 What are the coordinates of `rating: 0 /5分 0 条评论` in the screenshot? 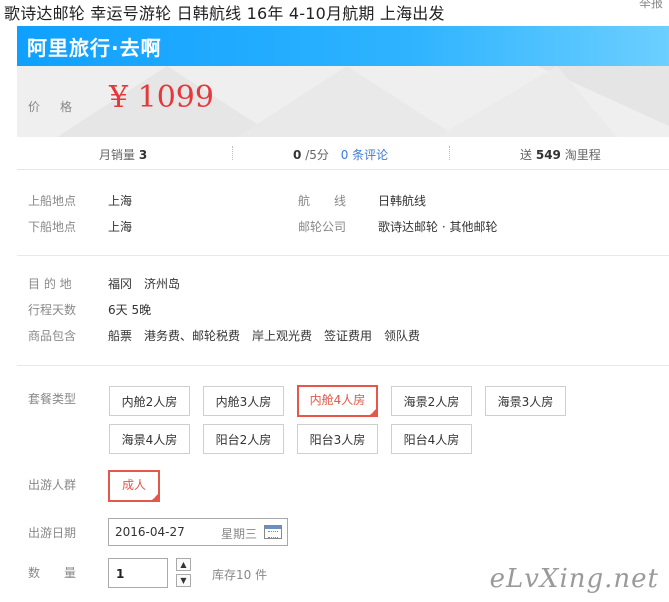 It's located at (340, 154).